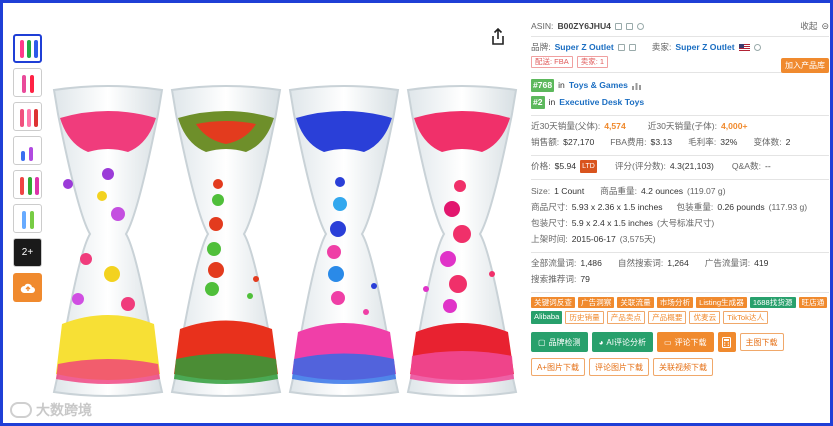 This screenshot has height=426, width=833. I want to click on tool-tag: 关联流量, so click(635, 302).